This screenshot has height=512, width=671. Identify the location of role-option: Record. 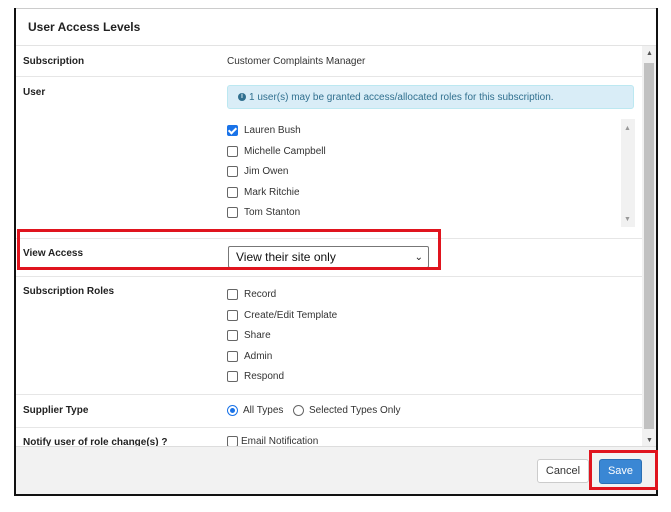
(251, 294).